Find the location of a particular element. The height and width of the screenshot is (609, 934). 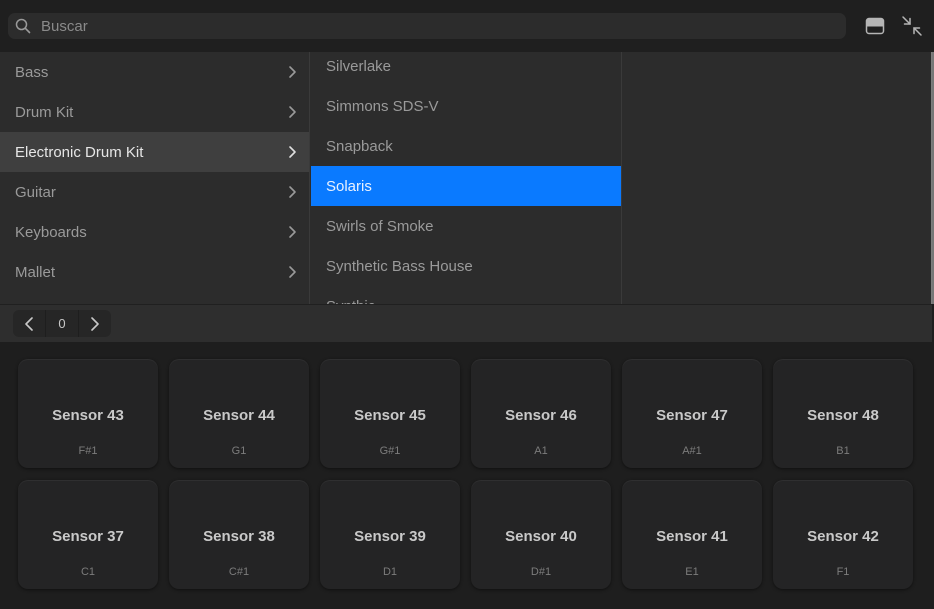

patch-item: Solaris is located at coordinates (466, 186).